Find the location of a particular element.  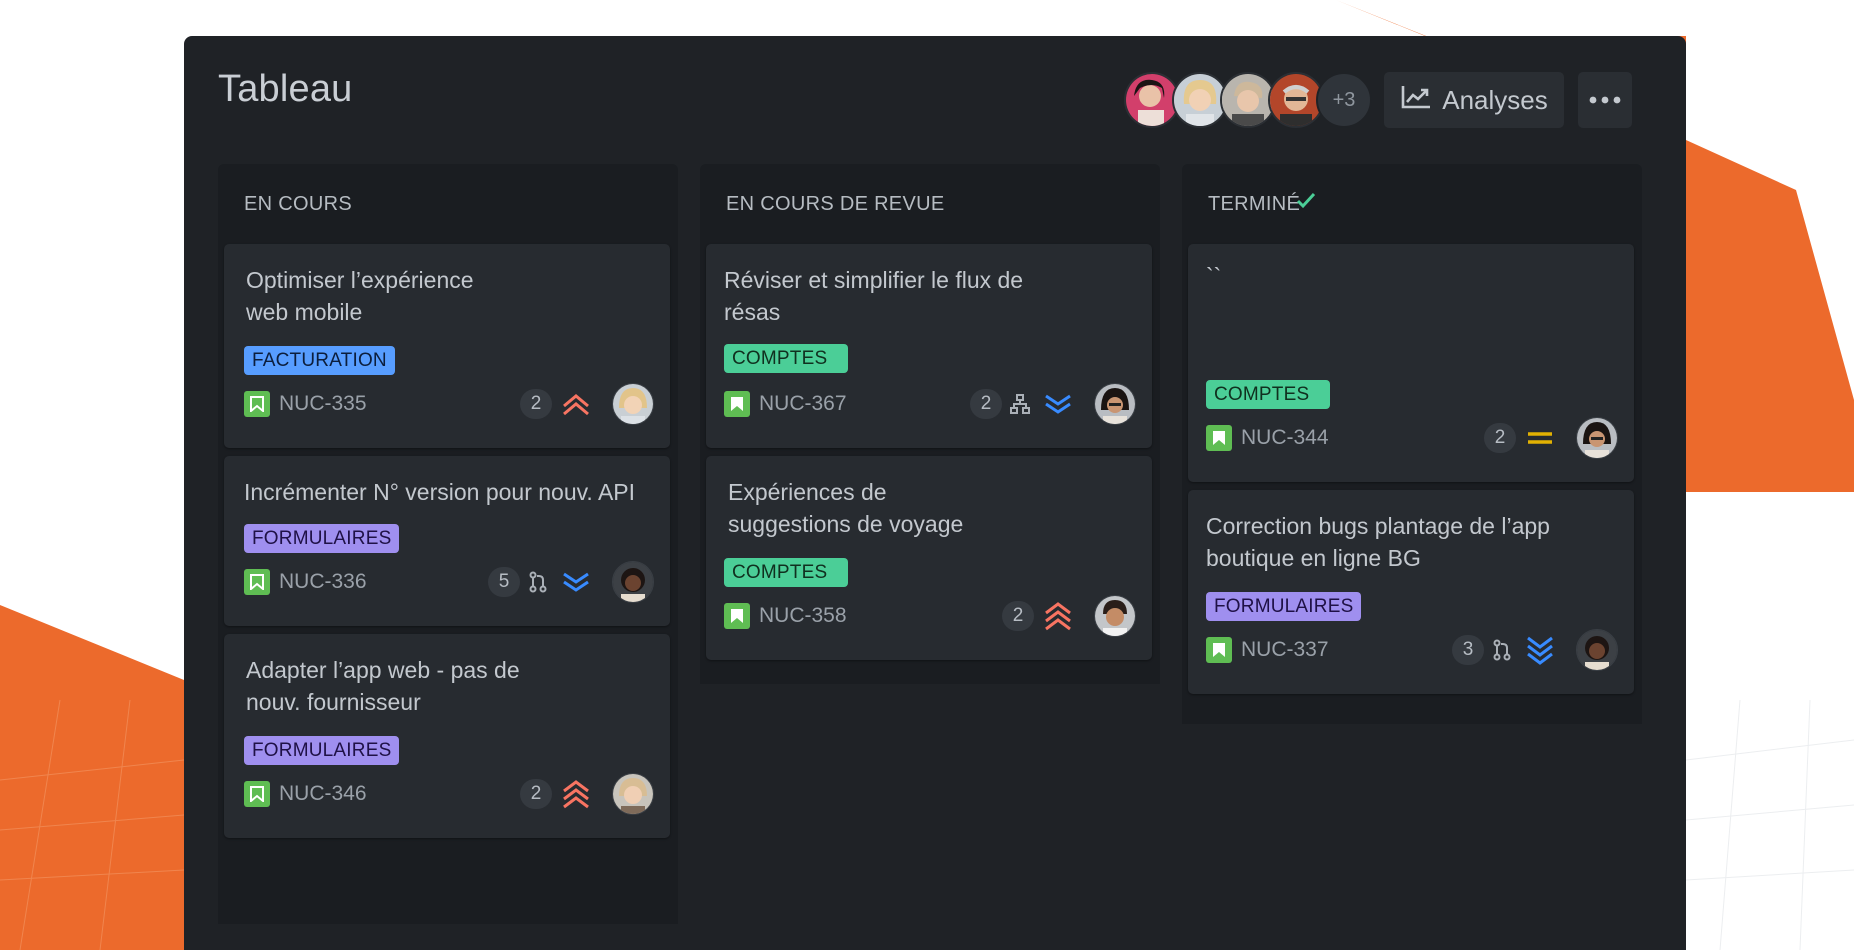

card-title: `` is located at coordinates (1214, 276).